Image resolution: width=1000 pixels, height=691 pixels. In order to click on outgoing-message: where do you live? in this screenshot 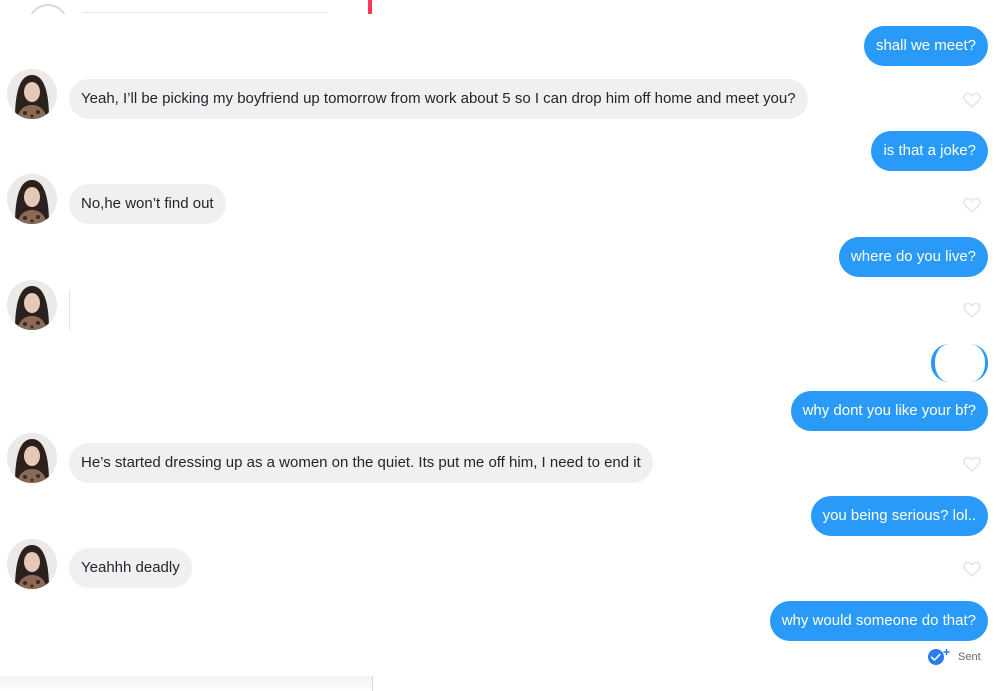, I will do `click(913, 257)`.